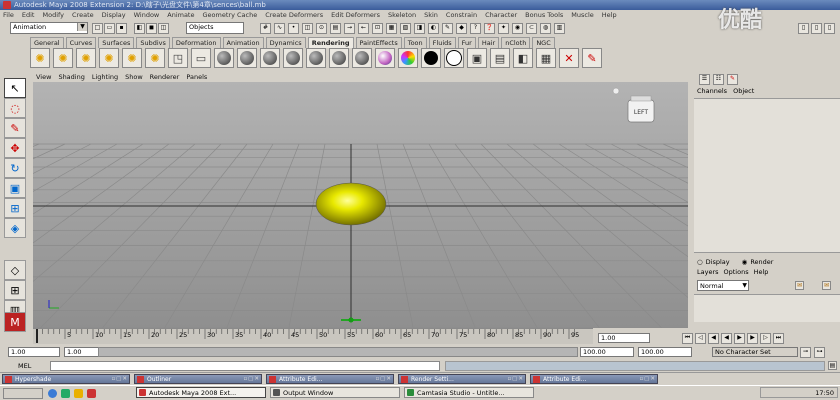 The width and height of the screenshot is (840, 400). What do you see at coordinates (767, 175) in the screenshot?
I see `channel-box-area` at bounding box center [767, 175].